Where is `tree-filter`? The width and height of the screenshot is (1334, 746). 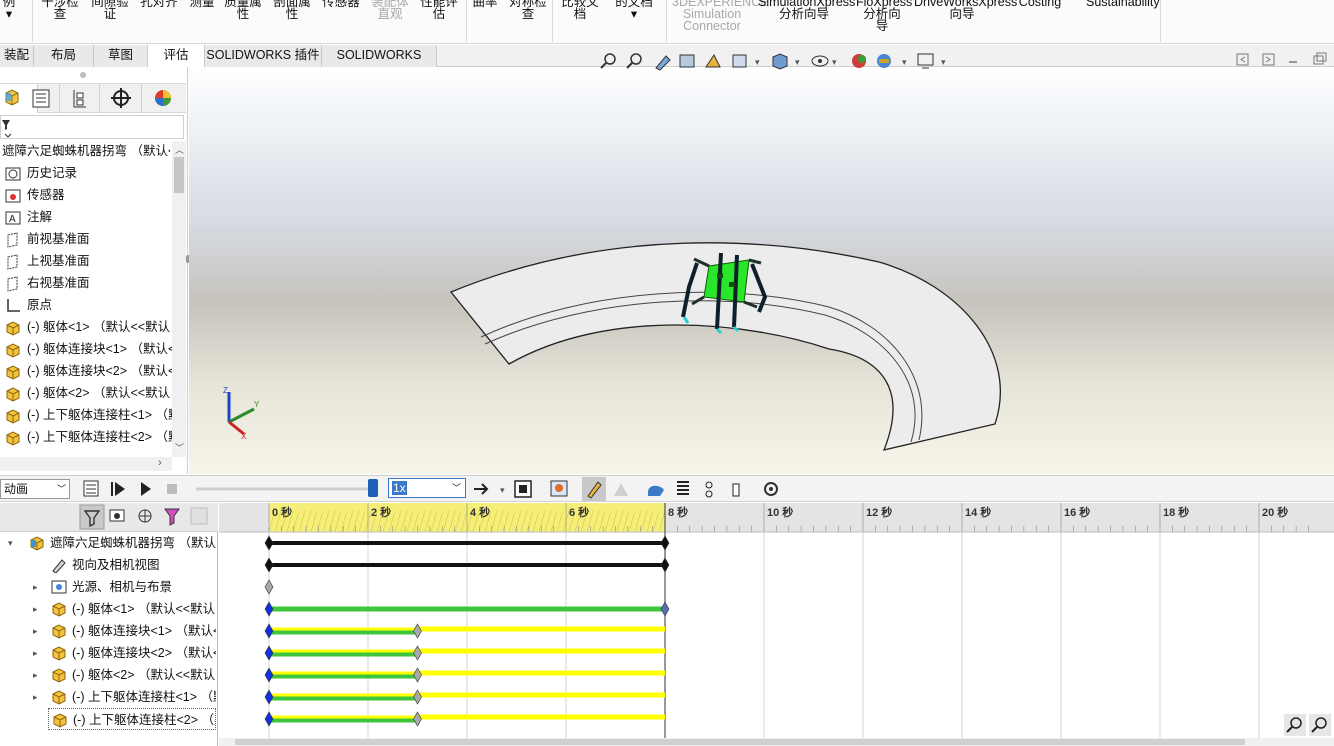 tree-filter is located at coordinates (92, 127).